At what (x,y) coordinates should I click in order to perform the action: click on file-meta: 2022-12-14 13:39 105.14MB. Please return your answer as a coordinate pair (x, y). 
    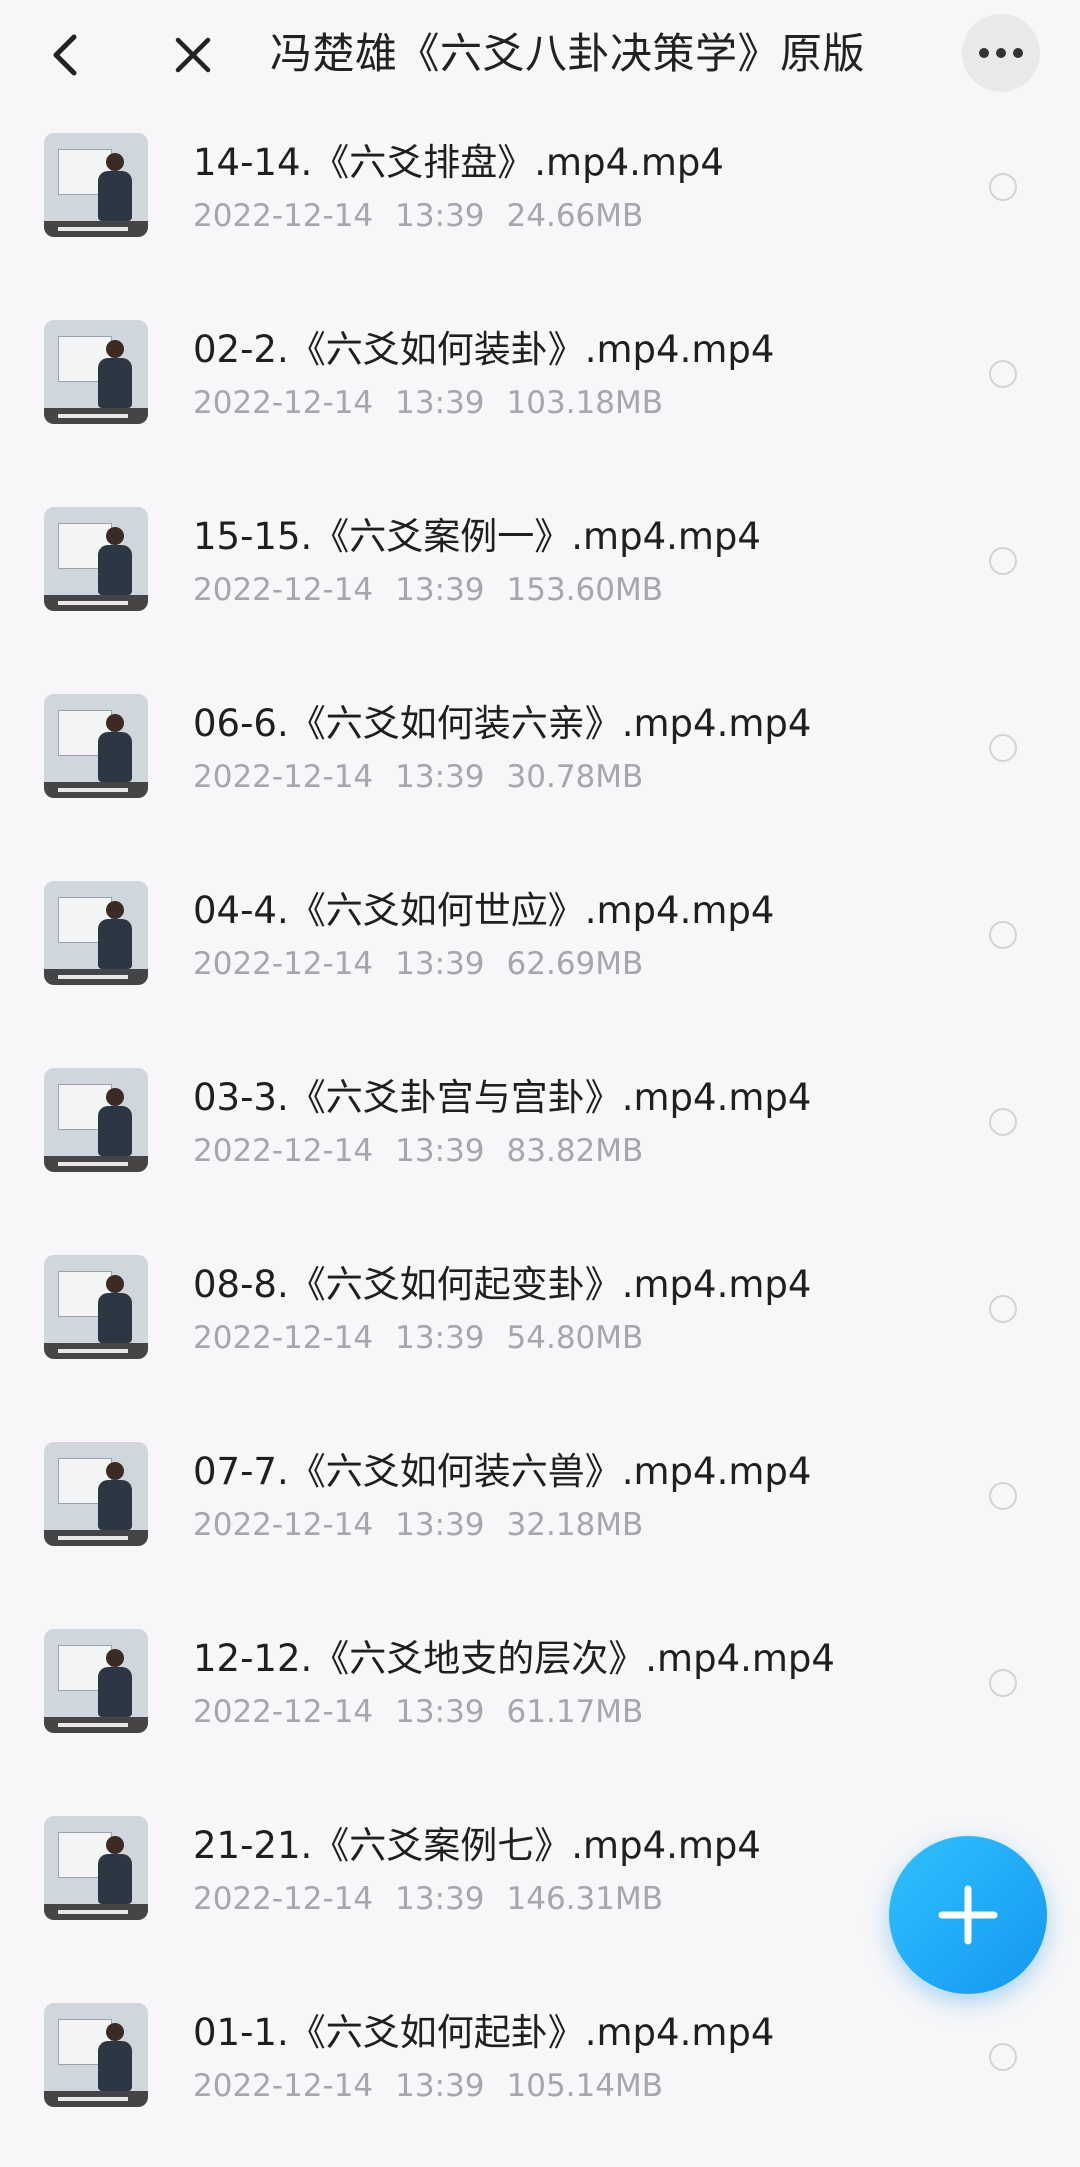
    Looking at the image, I should click on (543, 2086).